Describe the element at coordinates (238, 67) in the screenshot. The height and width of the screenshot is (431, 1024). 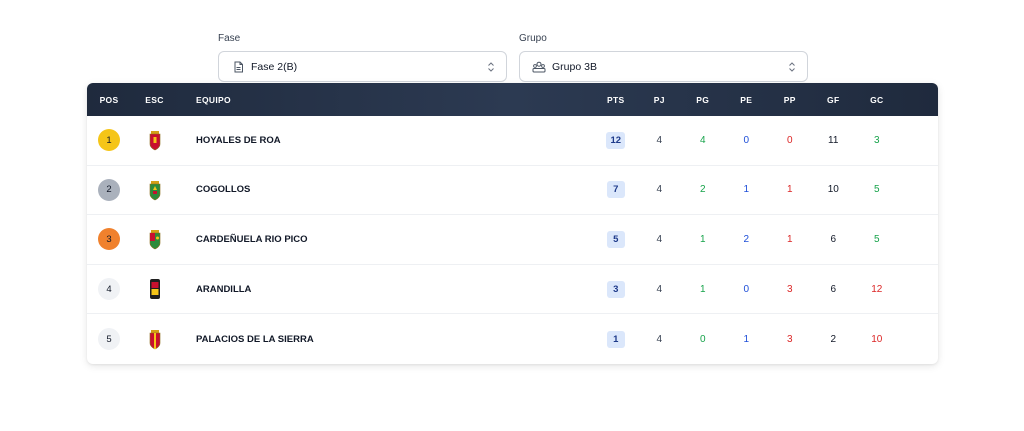
I see `document-icon` at that location.